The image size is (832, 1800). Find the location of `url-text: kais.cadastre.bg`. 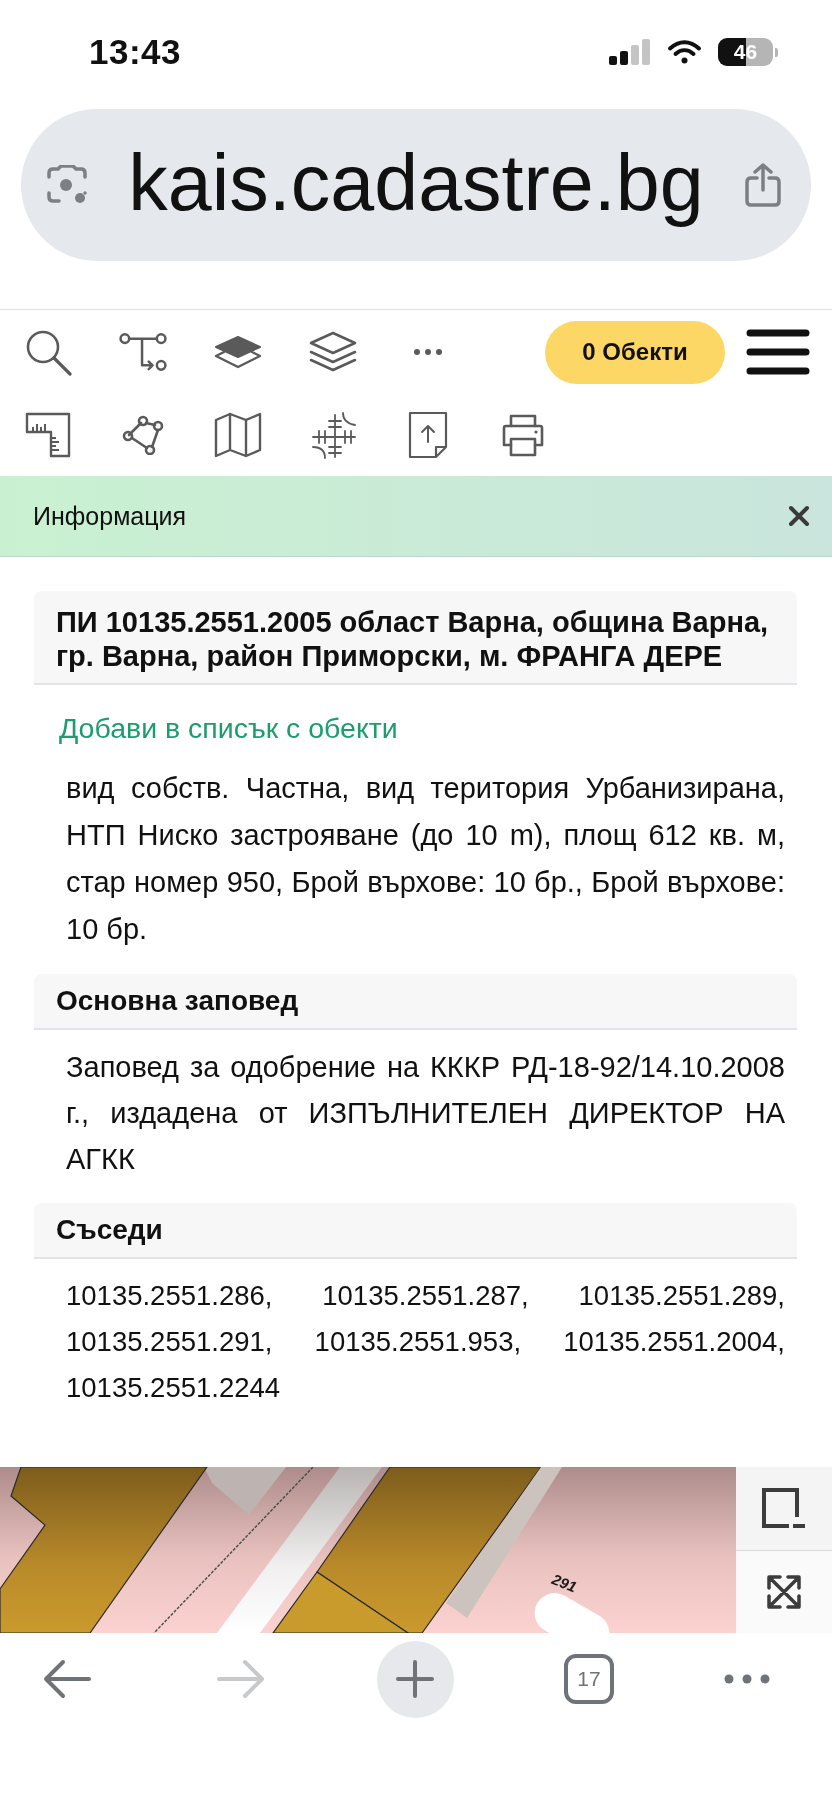

url-text: kais.cadastre.bg is located at coordinates (416, 185).